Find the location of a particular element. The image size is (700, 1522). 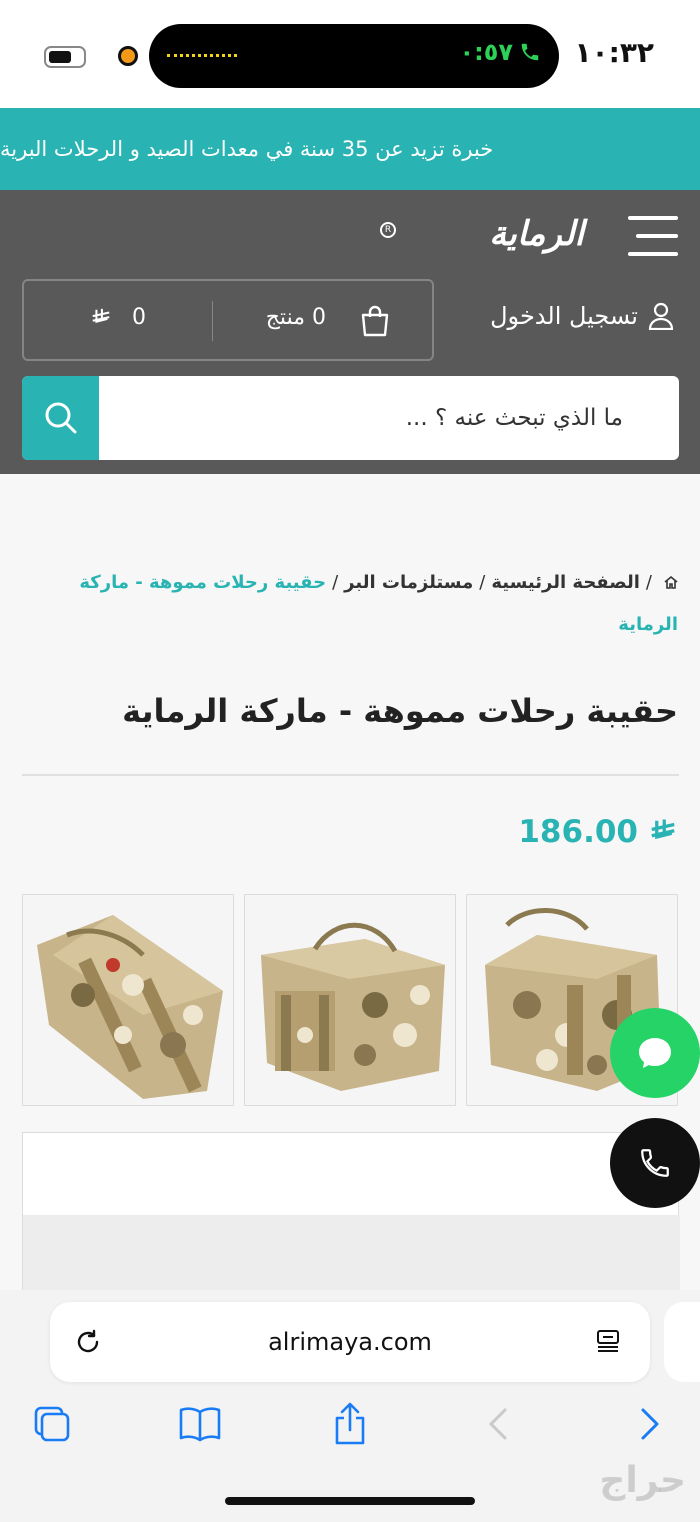

watermark-logo: حراج is located at coordinates (642, 1480).